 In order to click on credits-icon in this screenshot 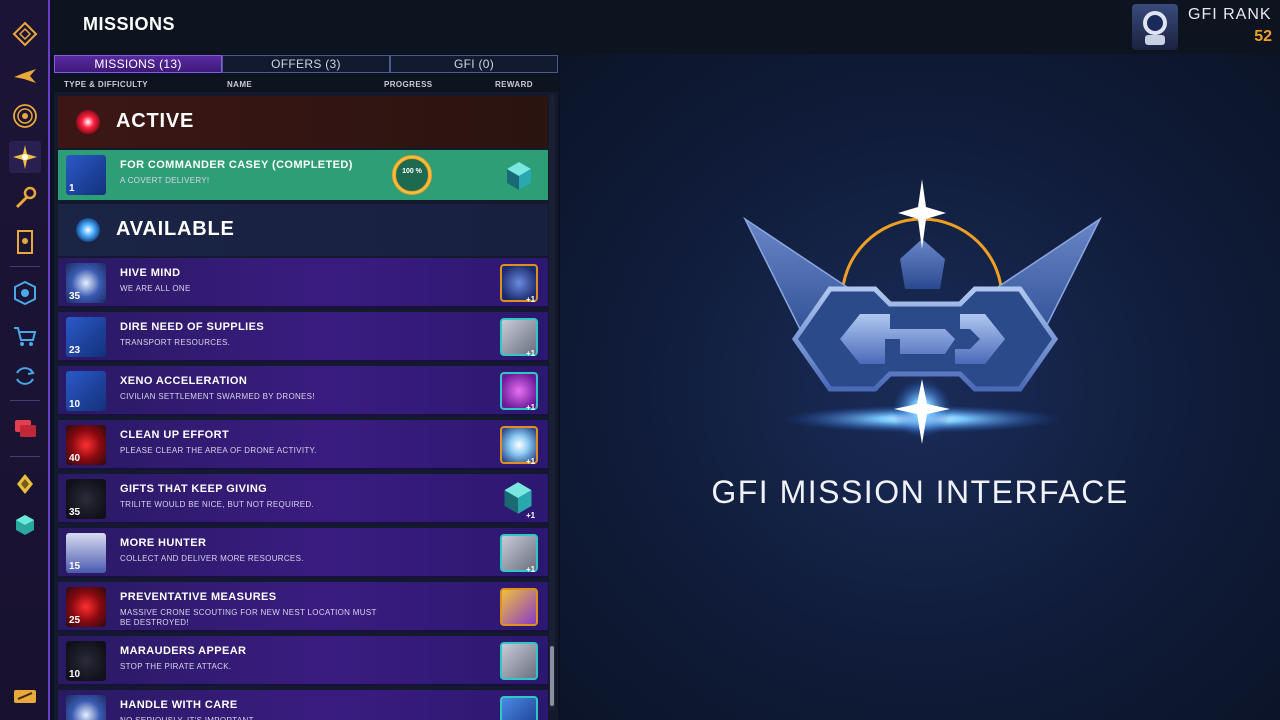, I will do `click(25, 484)`.